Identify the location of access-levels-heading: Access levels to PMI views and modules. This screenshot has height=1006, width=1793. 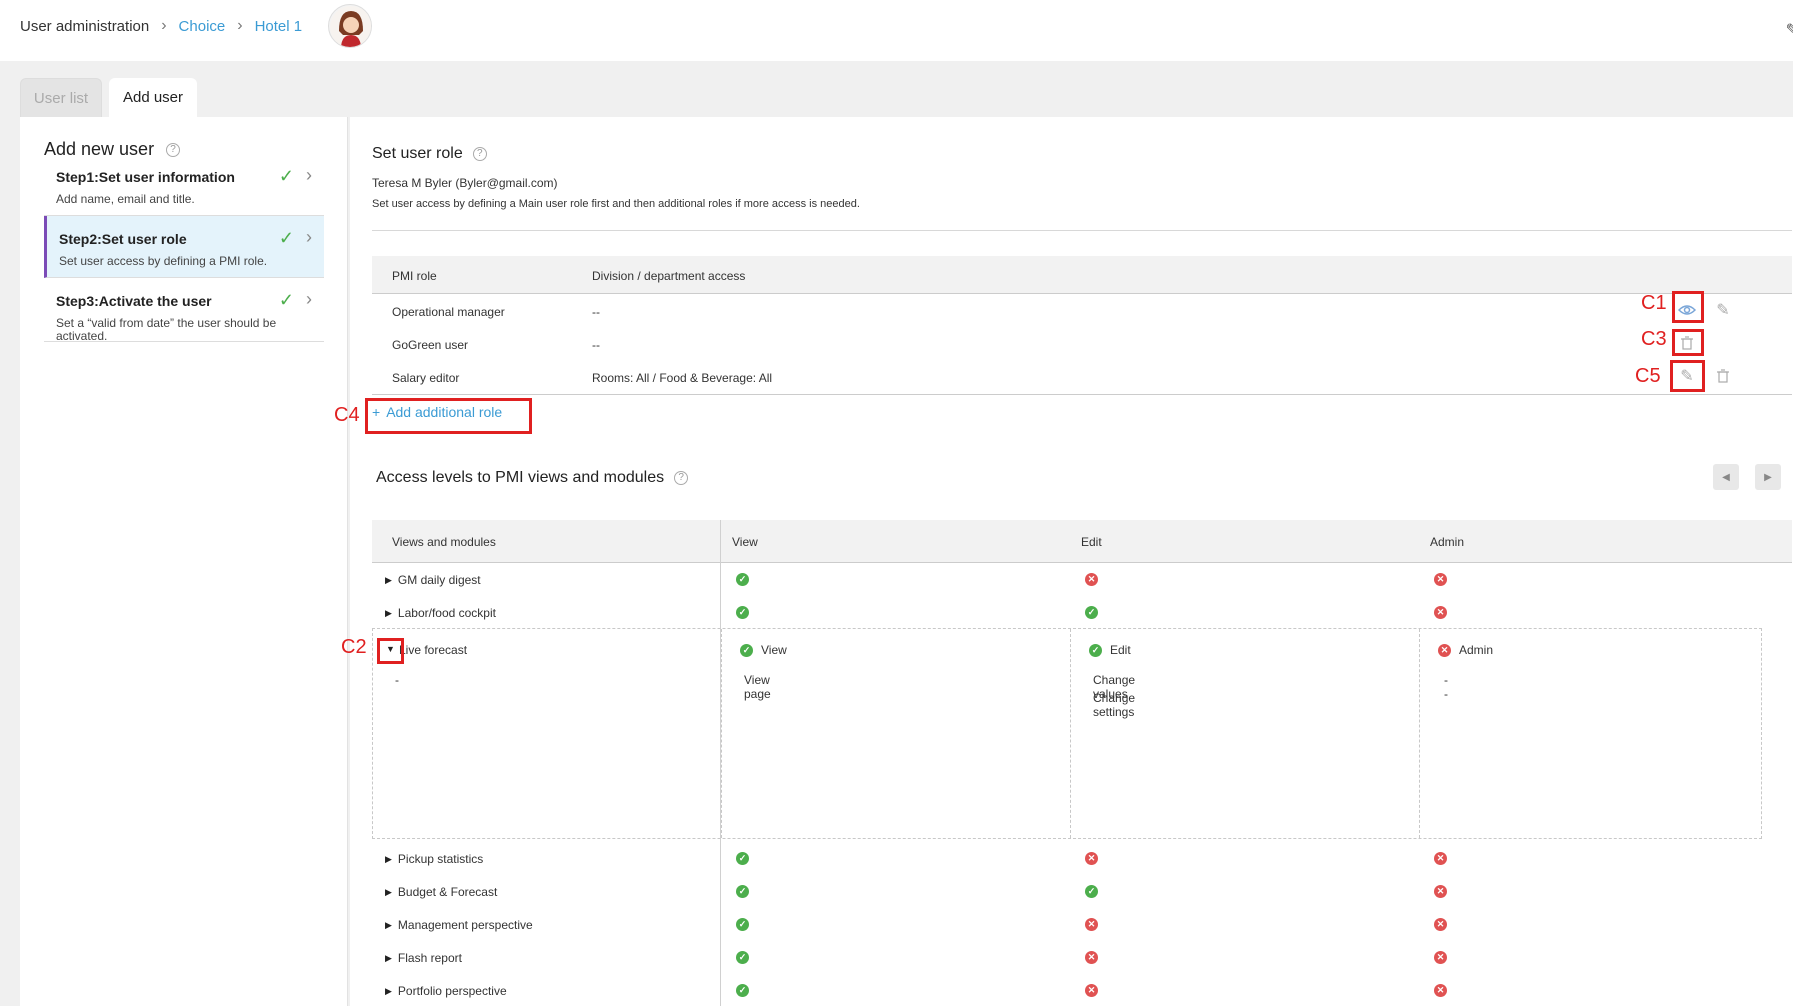
(520, 477).